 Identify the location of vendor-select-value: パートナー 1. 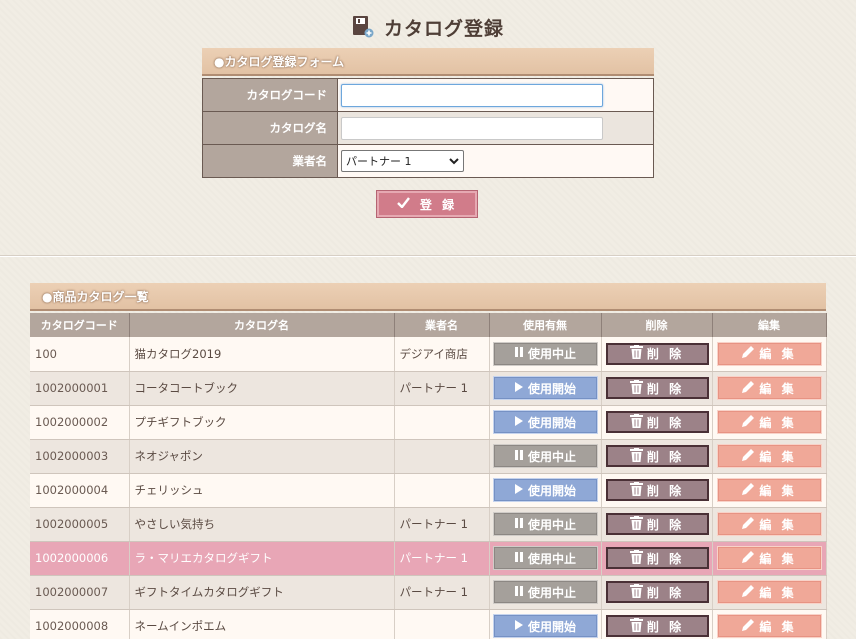
(379, 161).